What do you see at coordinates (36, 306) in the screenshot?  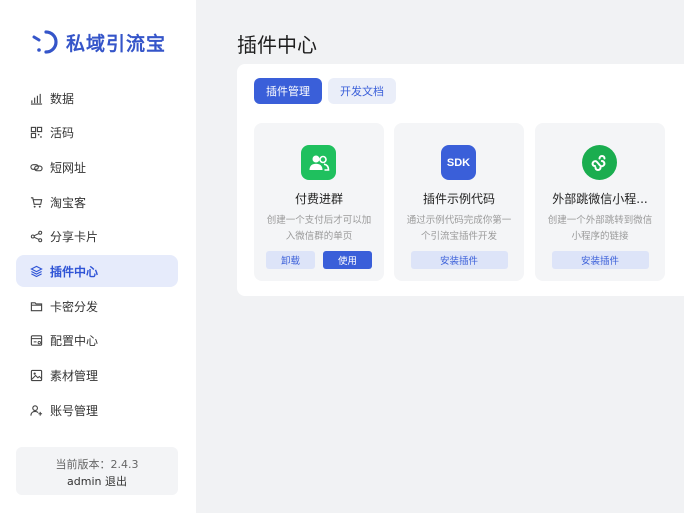 I see `folder-icon` at bounding box center [36, 306].